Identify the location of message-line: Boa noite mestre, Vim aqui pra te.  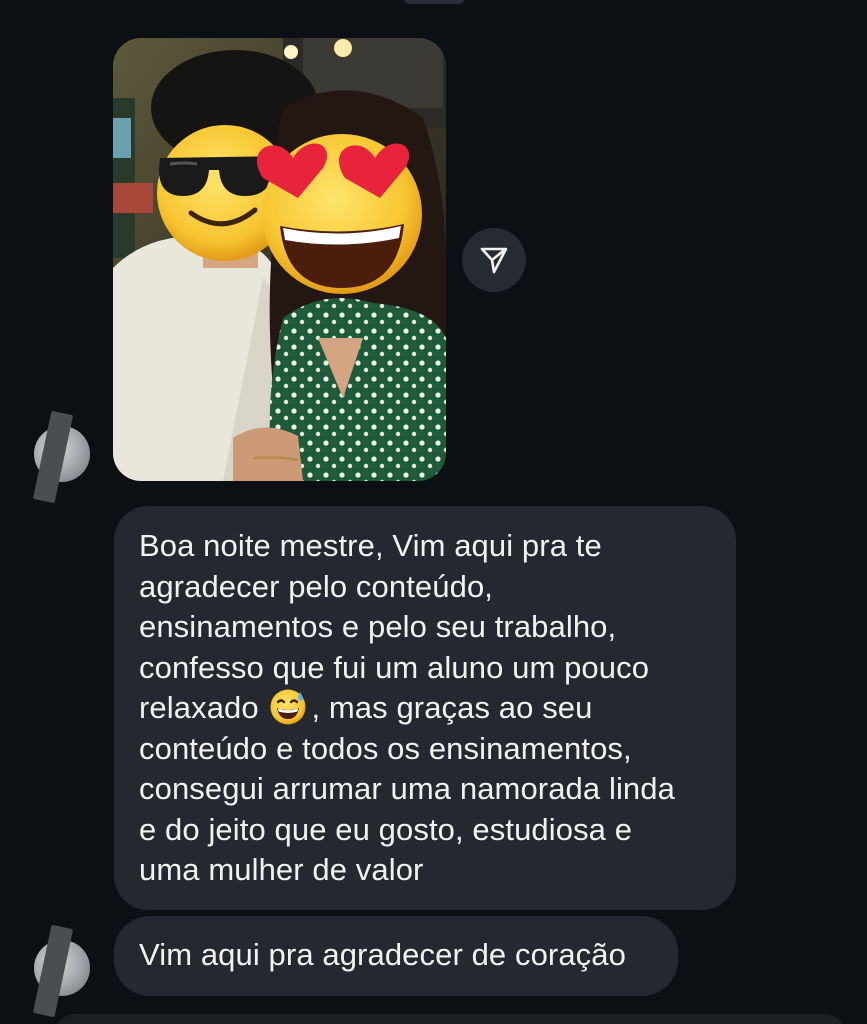
(370, 545).